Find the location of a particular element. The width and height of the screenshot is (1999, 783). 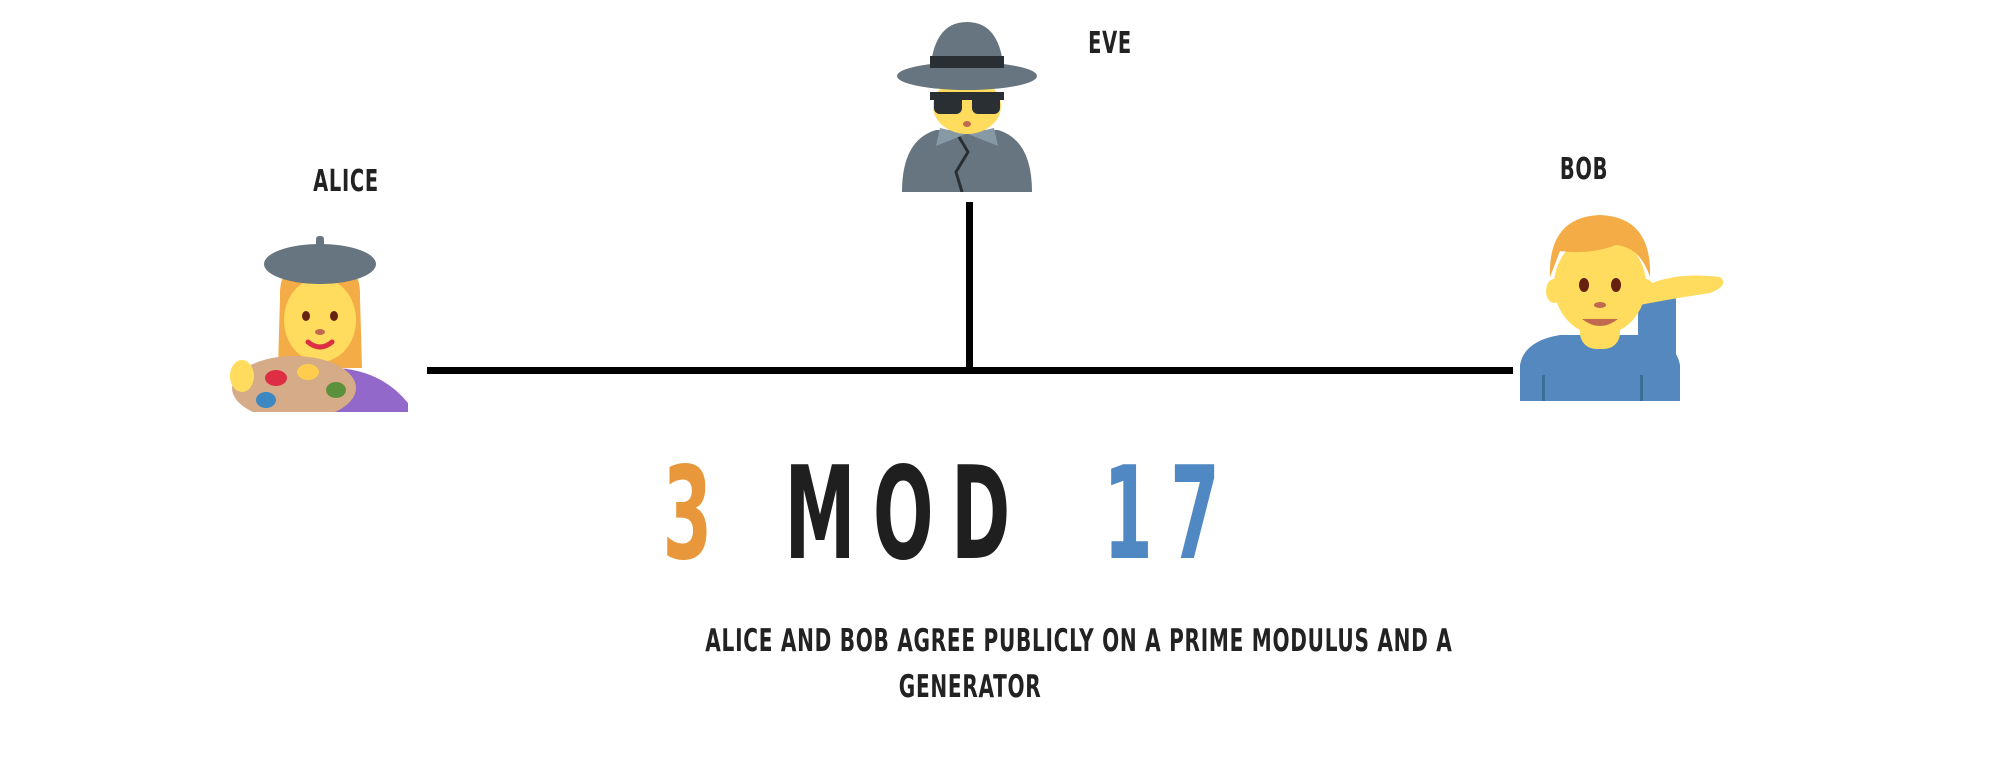

mod-operator: MOD is located at coordinates (906, 514).